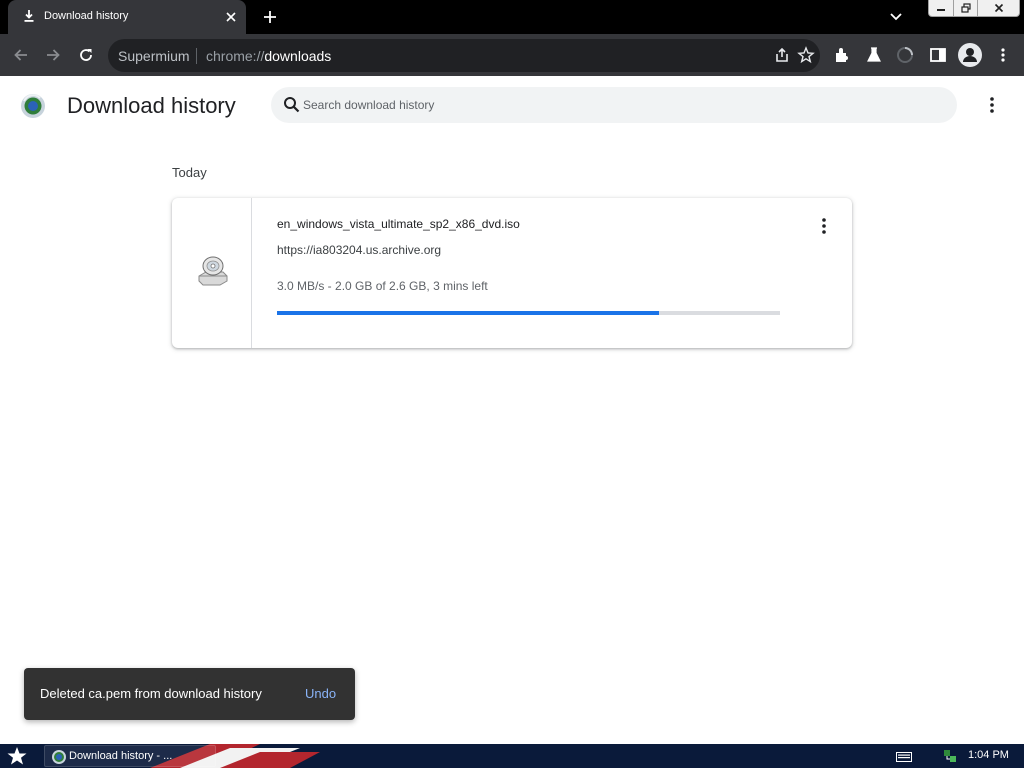  Describe the element at coordinates (382, 286) in the screenshot. I see `download-status: 3.0 MB/s - 2.0 GB of 2.6 GB, 3 mins left` at that location.